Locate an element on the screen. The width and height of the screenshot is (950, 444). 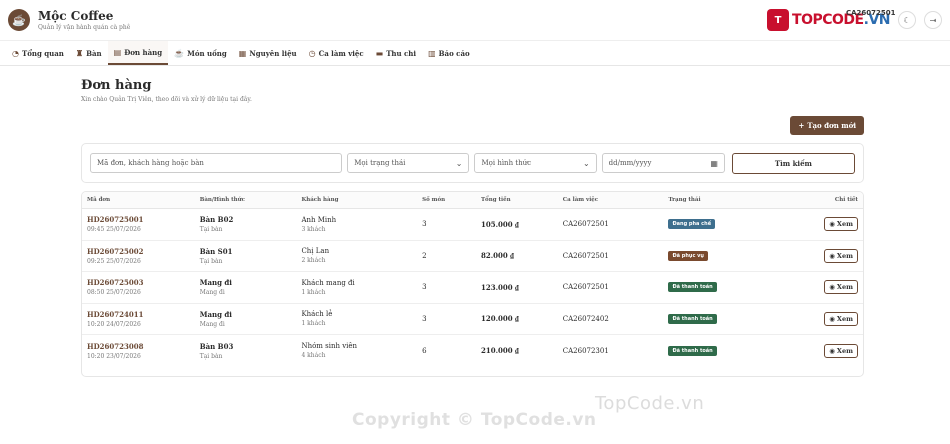
nav-ca-lam-viec: ◷ Ca làm việc is located at coordinates (336, 53).